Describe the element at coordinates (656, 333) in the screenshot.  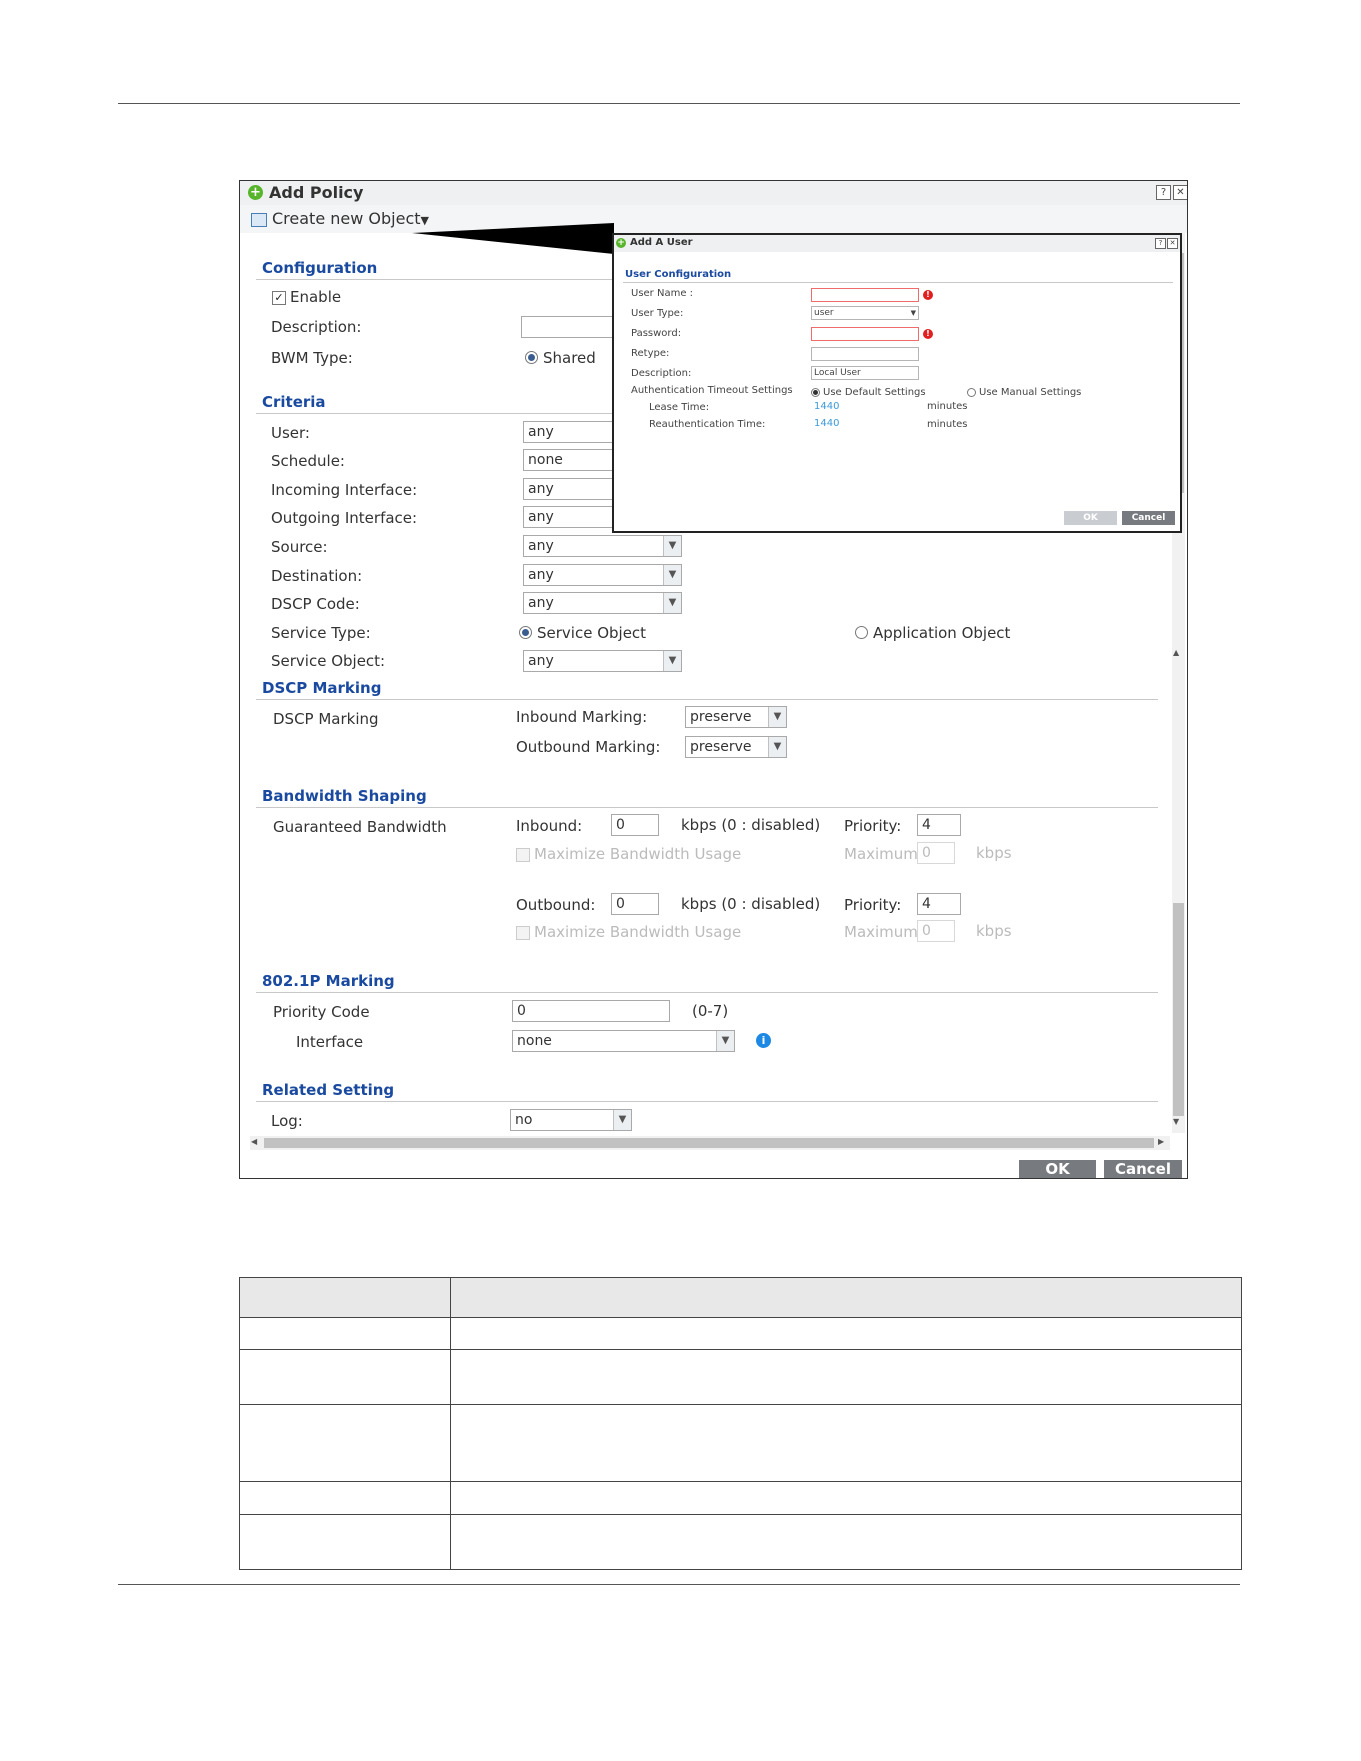
I see `password-label: Password:` at that location.